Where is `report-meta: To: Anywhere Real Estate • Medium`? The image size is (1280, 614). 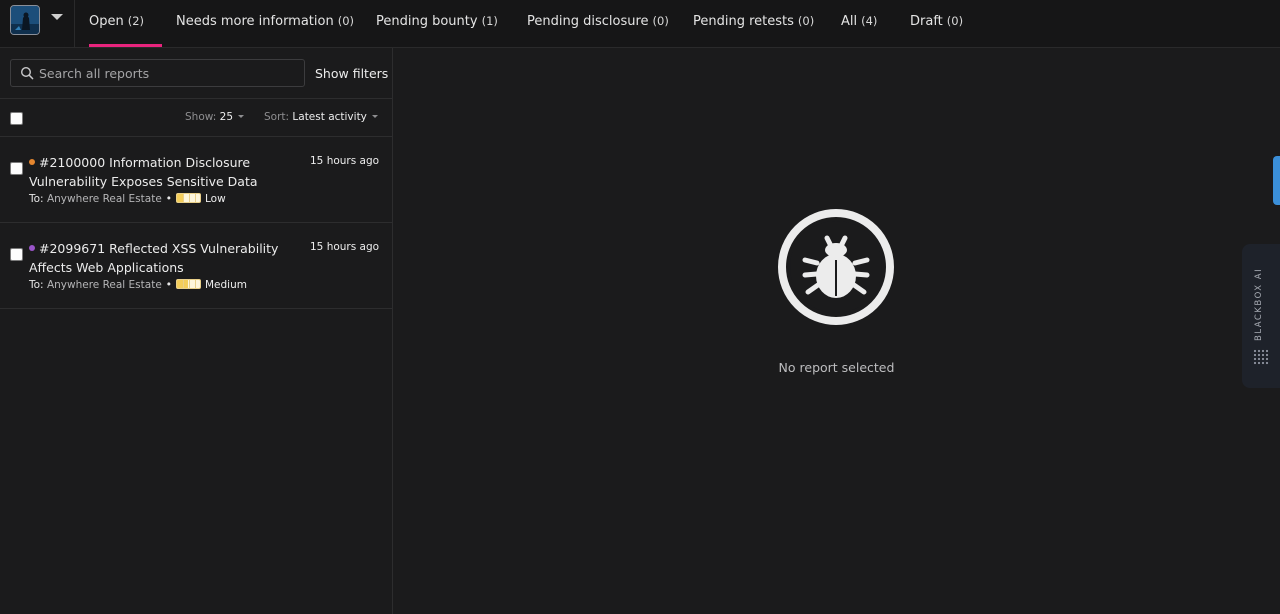 report-meta: To: Anywhere Real Estate • Medium is located at coordinates (138, 285).